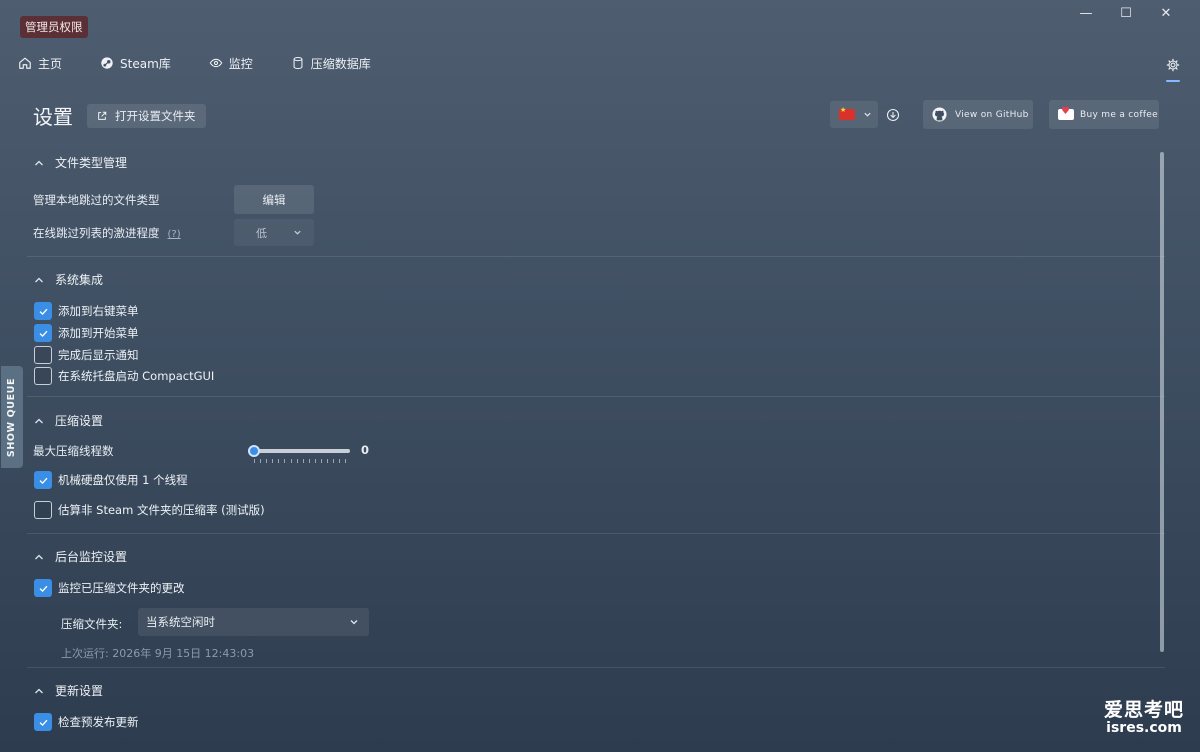 This screenshot has width=1200, height=752. What do you see at coordinates (331, 63) in the screenshot?
I see `nav-item-database: 压缩数据库` at bounding box center [331, 63].